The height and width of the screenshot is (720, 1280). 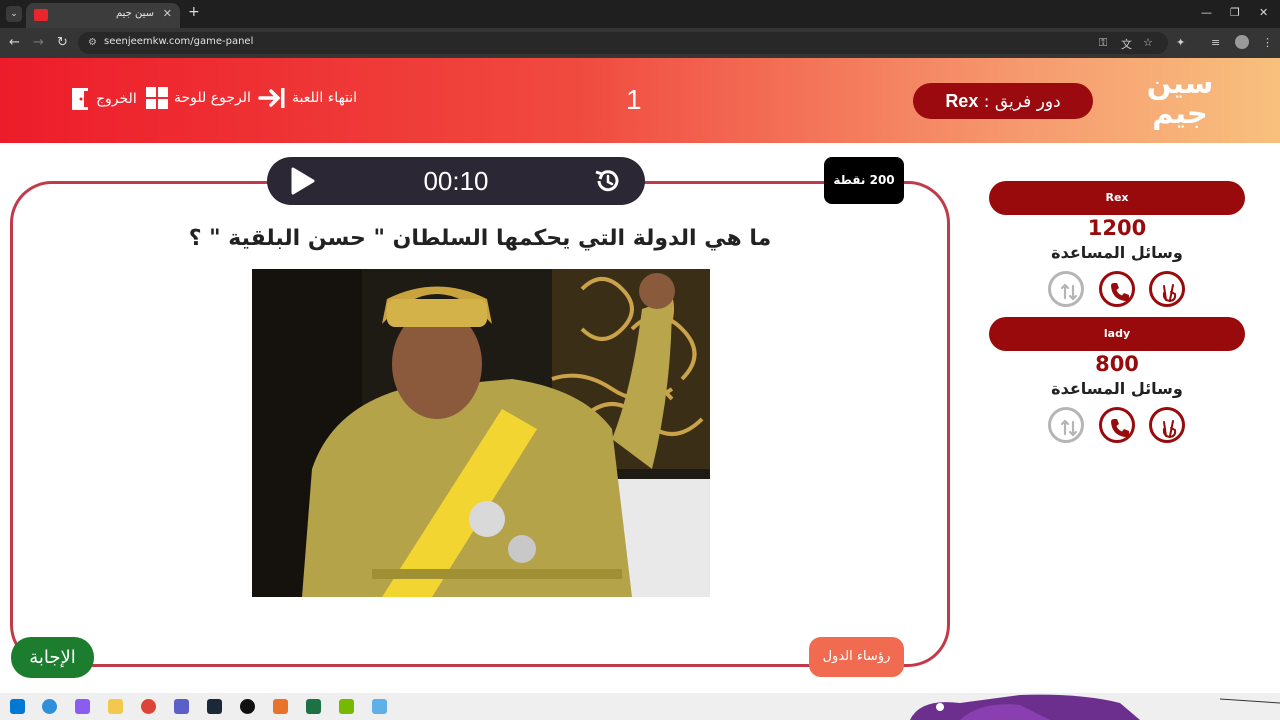 I want to click on extensions-icon: ✦, so click(x=1180, y=42).